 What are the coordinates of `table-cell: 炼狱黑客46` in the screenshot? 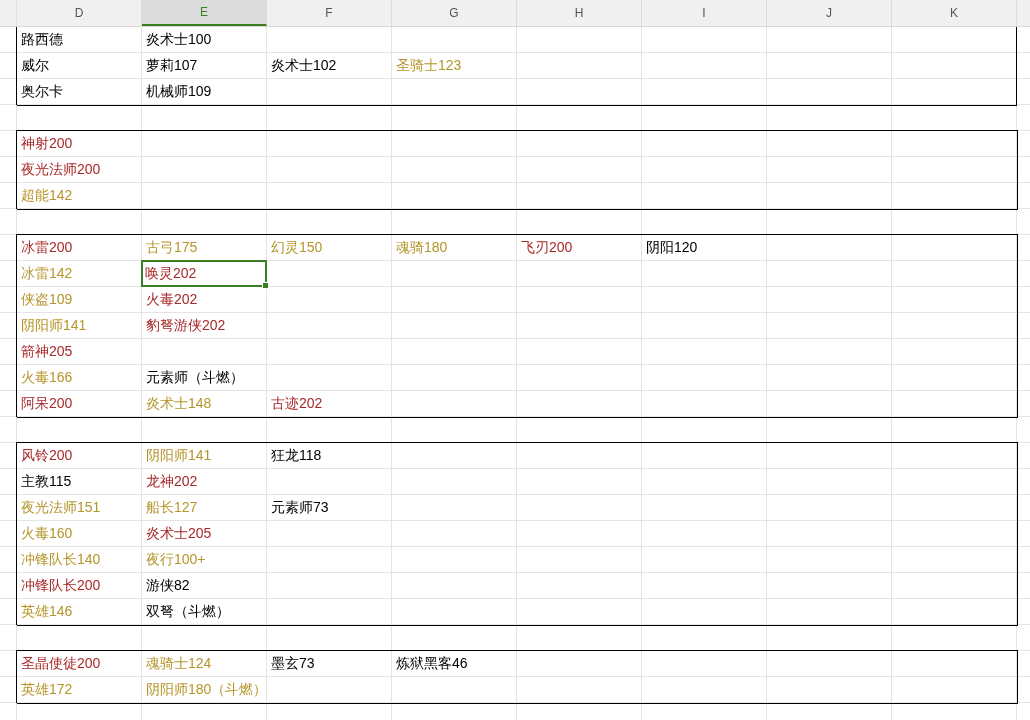 It's located at (432, 664).